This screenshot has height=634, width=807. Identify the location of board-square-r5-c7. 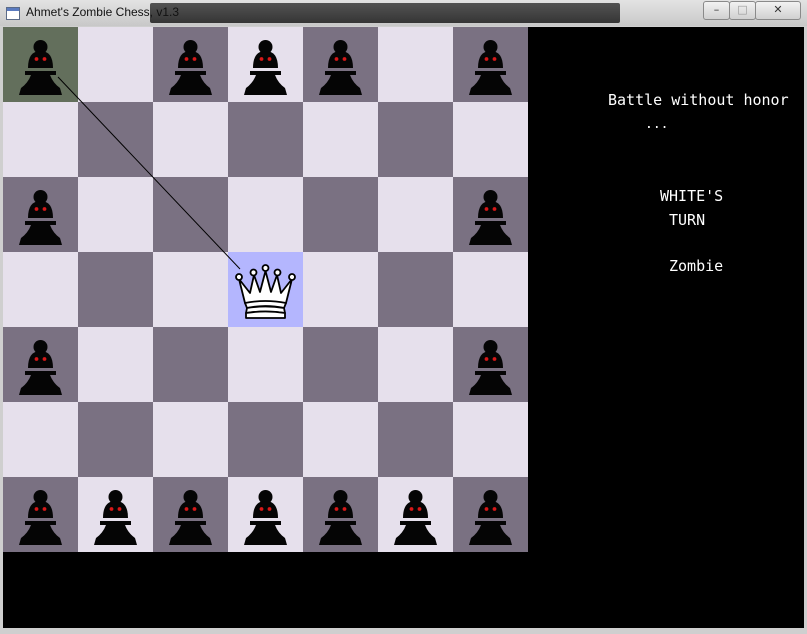
(490, 364).